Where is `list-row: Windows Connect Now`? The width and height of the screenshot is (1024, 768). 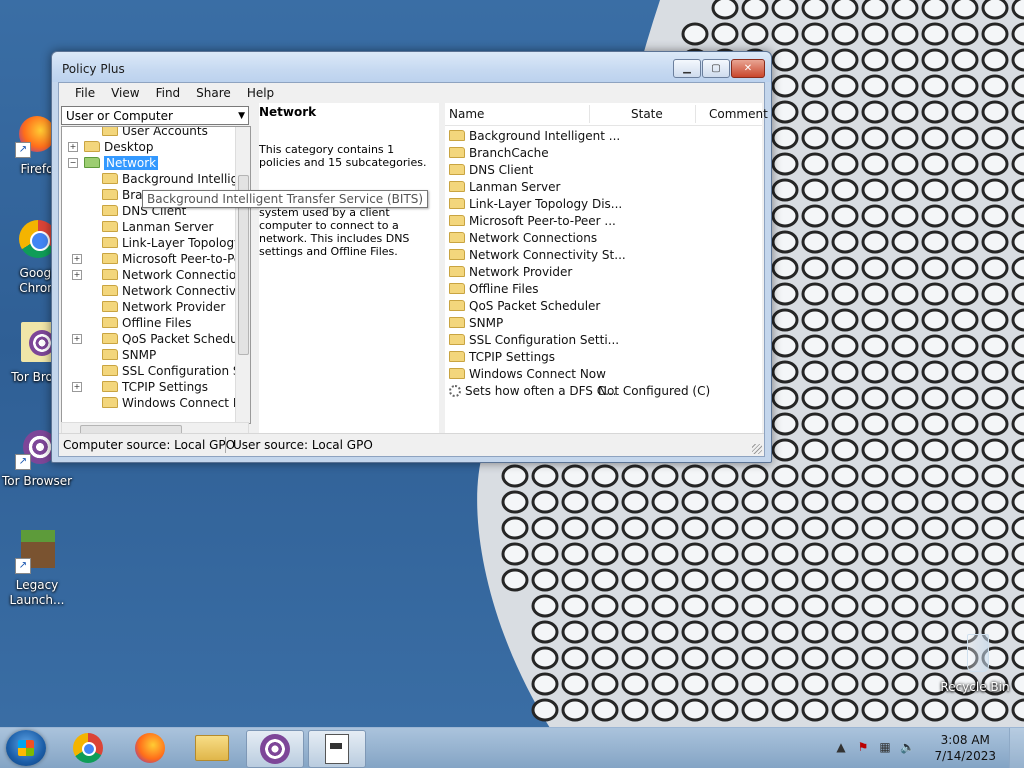
list-row: Windows Connect Now is located at coordinates (527, 374).